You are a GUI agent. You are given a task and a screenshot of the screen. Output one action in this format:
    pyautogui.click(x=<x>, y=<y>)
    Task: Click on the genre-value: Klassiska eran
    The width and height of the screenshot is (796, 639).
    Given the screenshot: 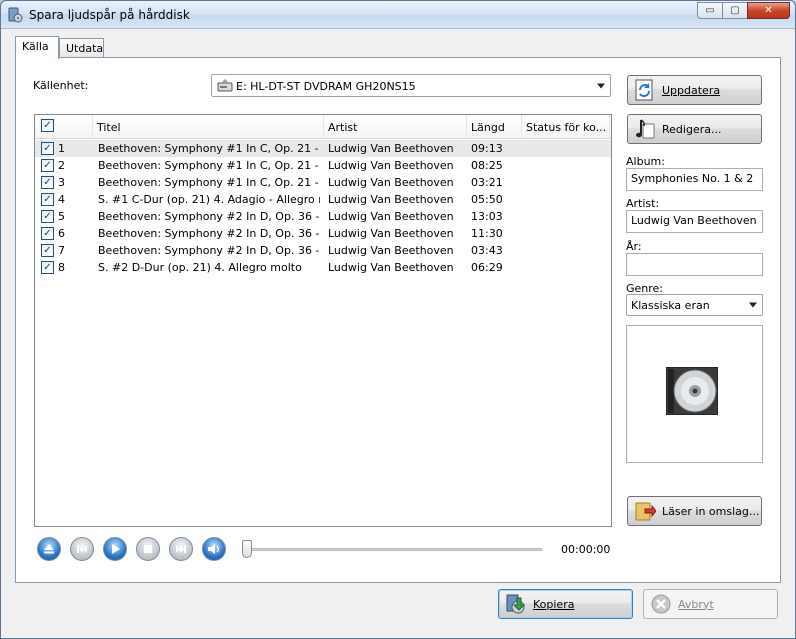 What is the action you would take?
    pyautogui.click(x=670, y=305)
    